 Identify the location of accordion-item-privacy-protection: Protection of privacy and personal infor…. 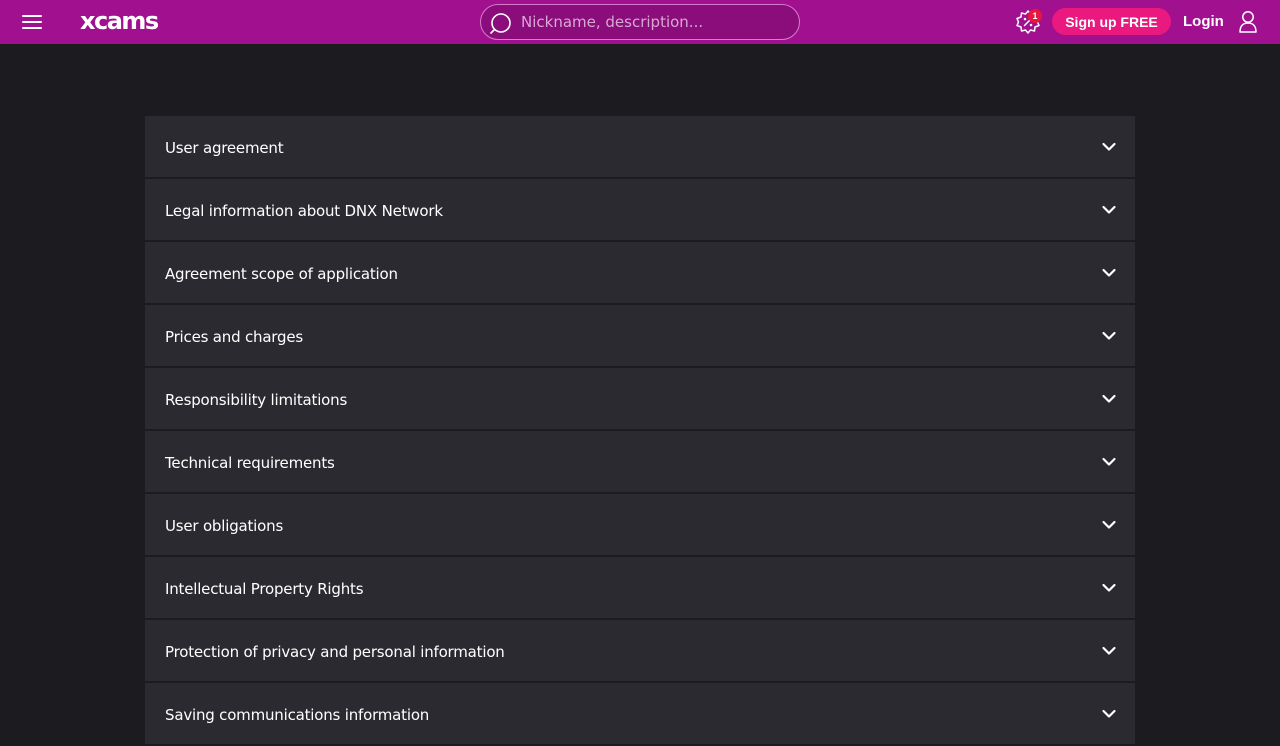
(640, 650).